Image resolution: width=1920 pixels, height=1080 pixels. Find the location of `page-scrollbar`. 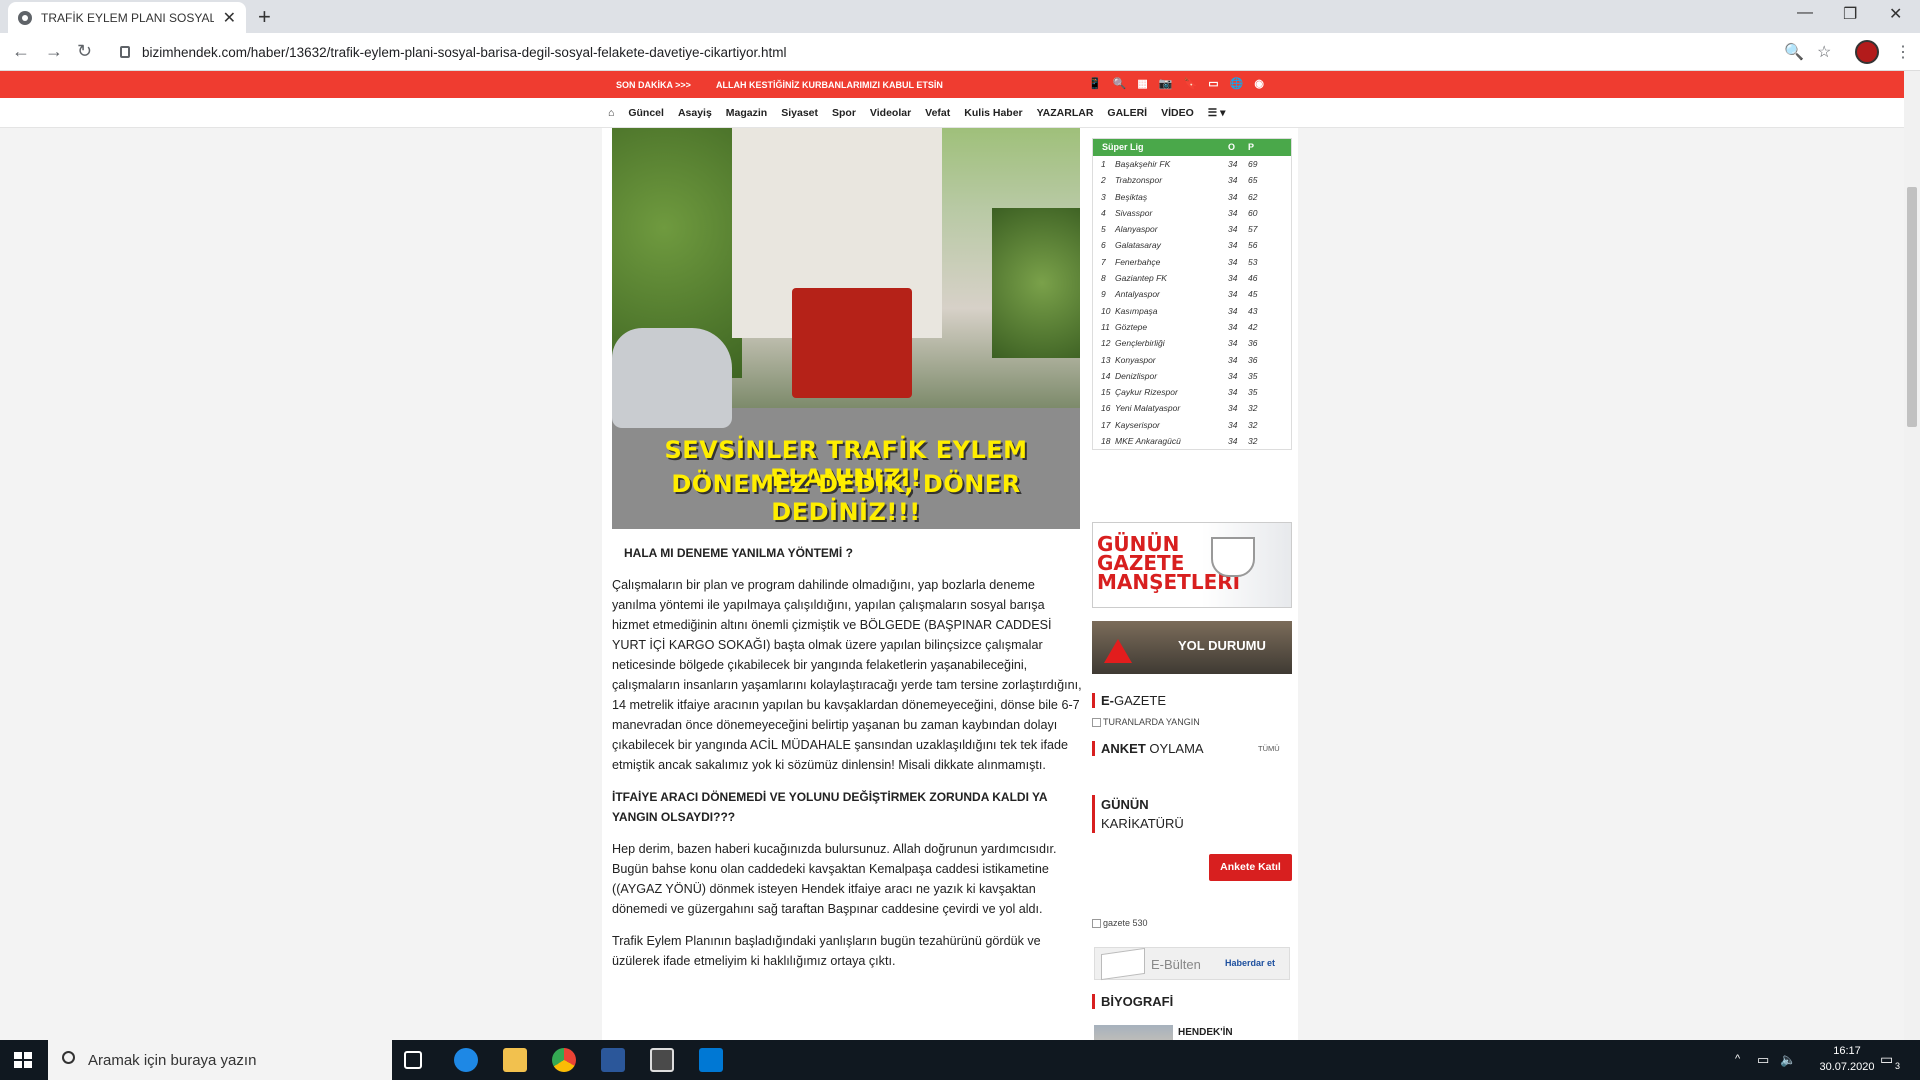

page-scrollbar is located at coordinates (1912, 555).